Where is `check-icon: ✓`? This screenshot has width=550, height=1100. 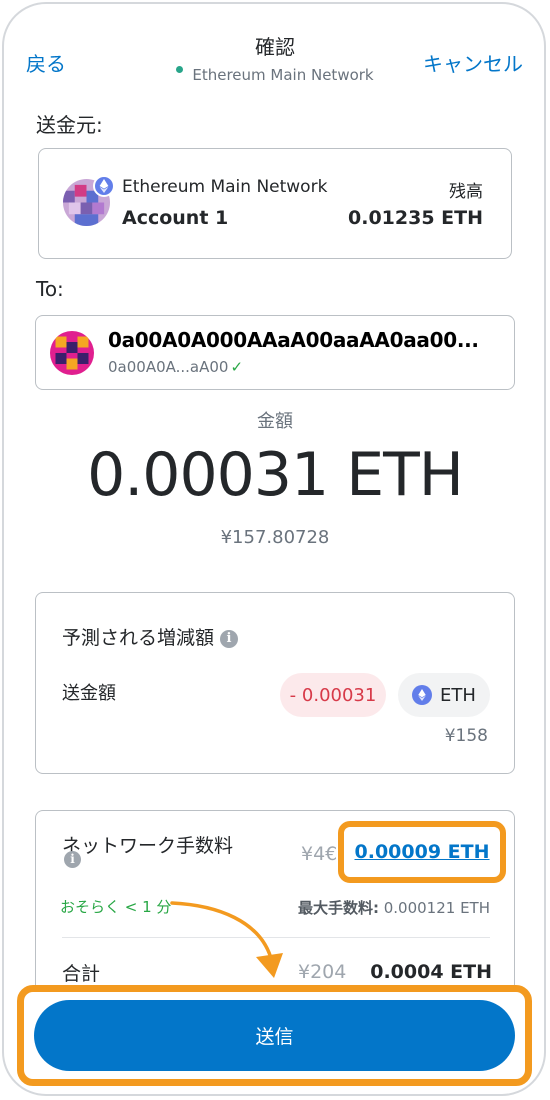
check-icon: ✓ is located at coordinates (237, 367).